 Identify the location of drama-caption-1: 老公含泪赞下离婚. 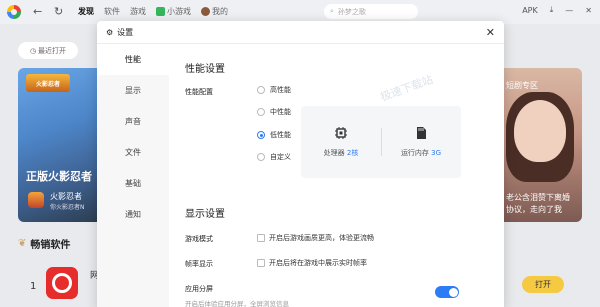
(538, 197).